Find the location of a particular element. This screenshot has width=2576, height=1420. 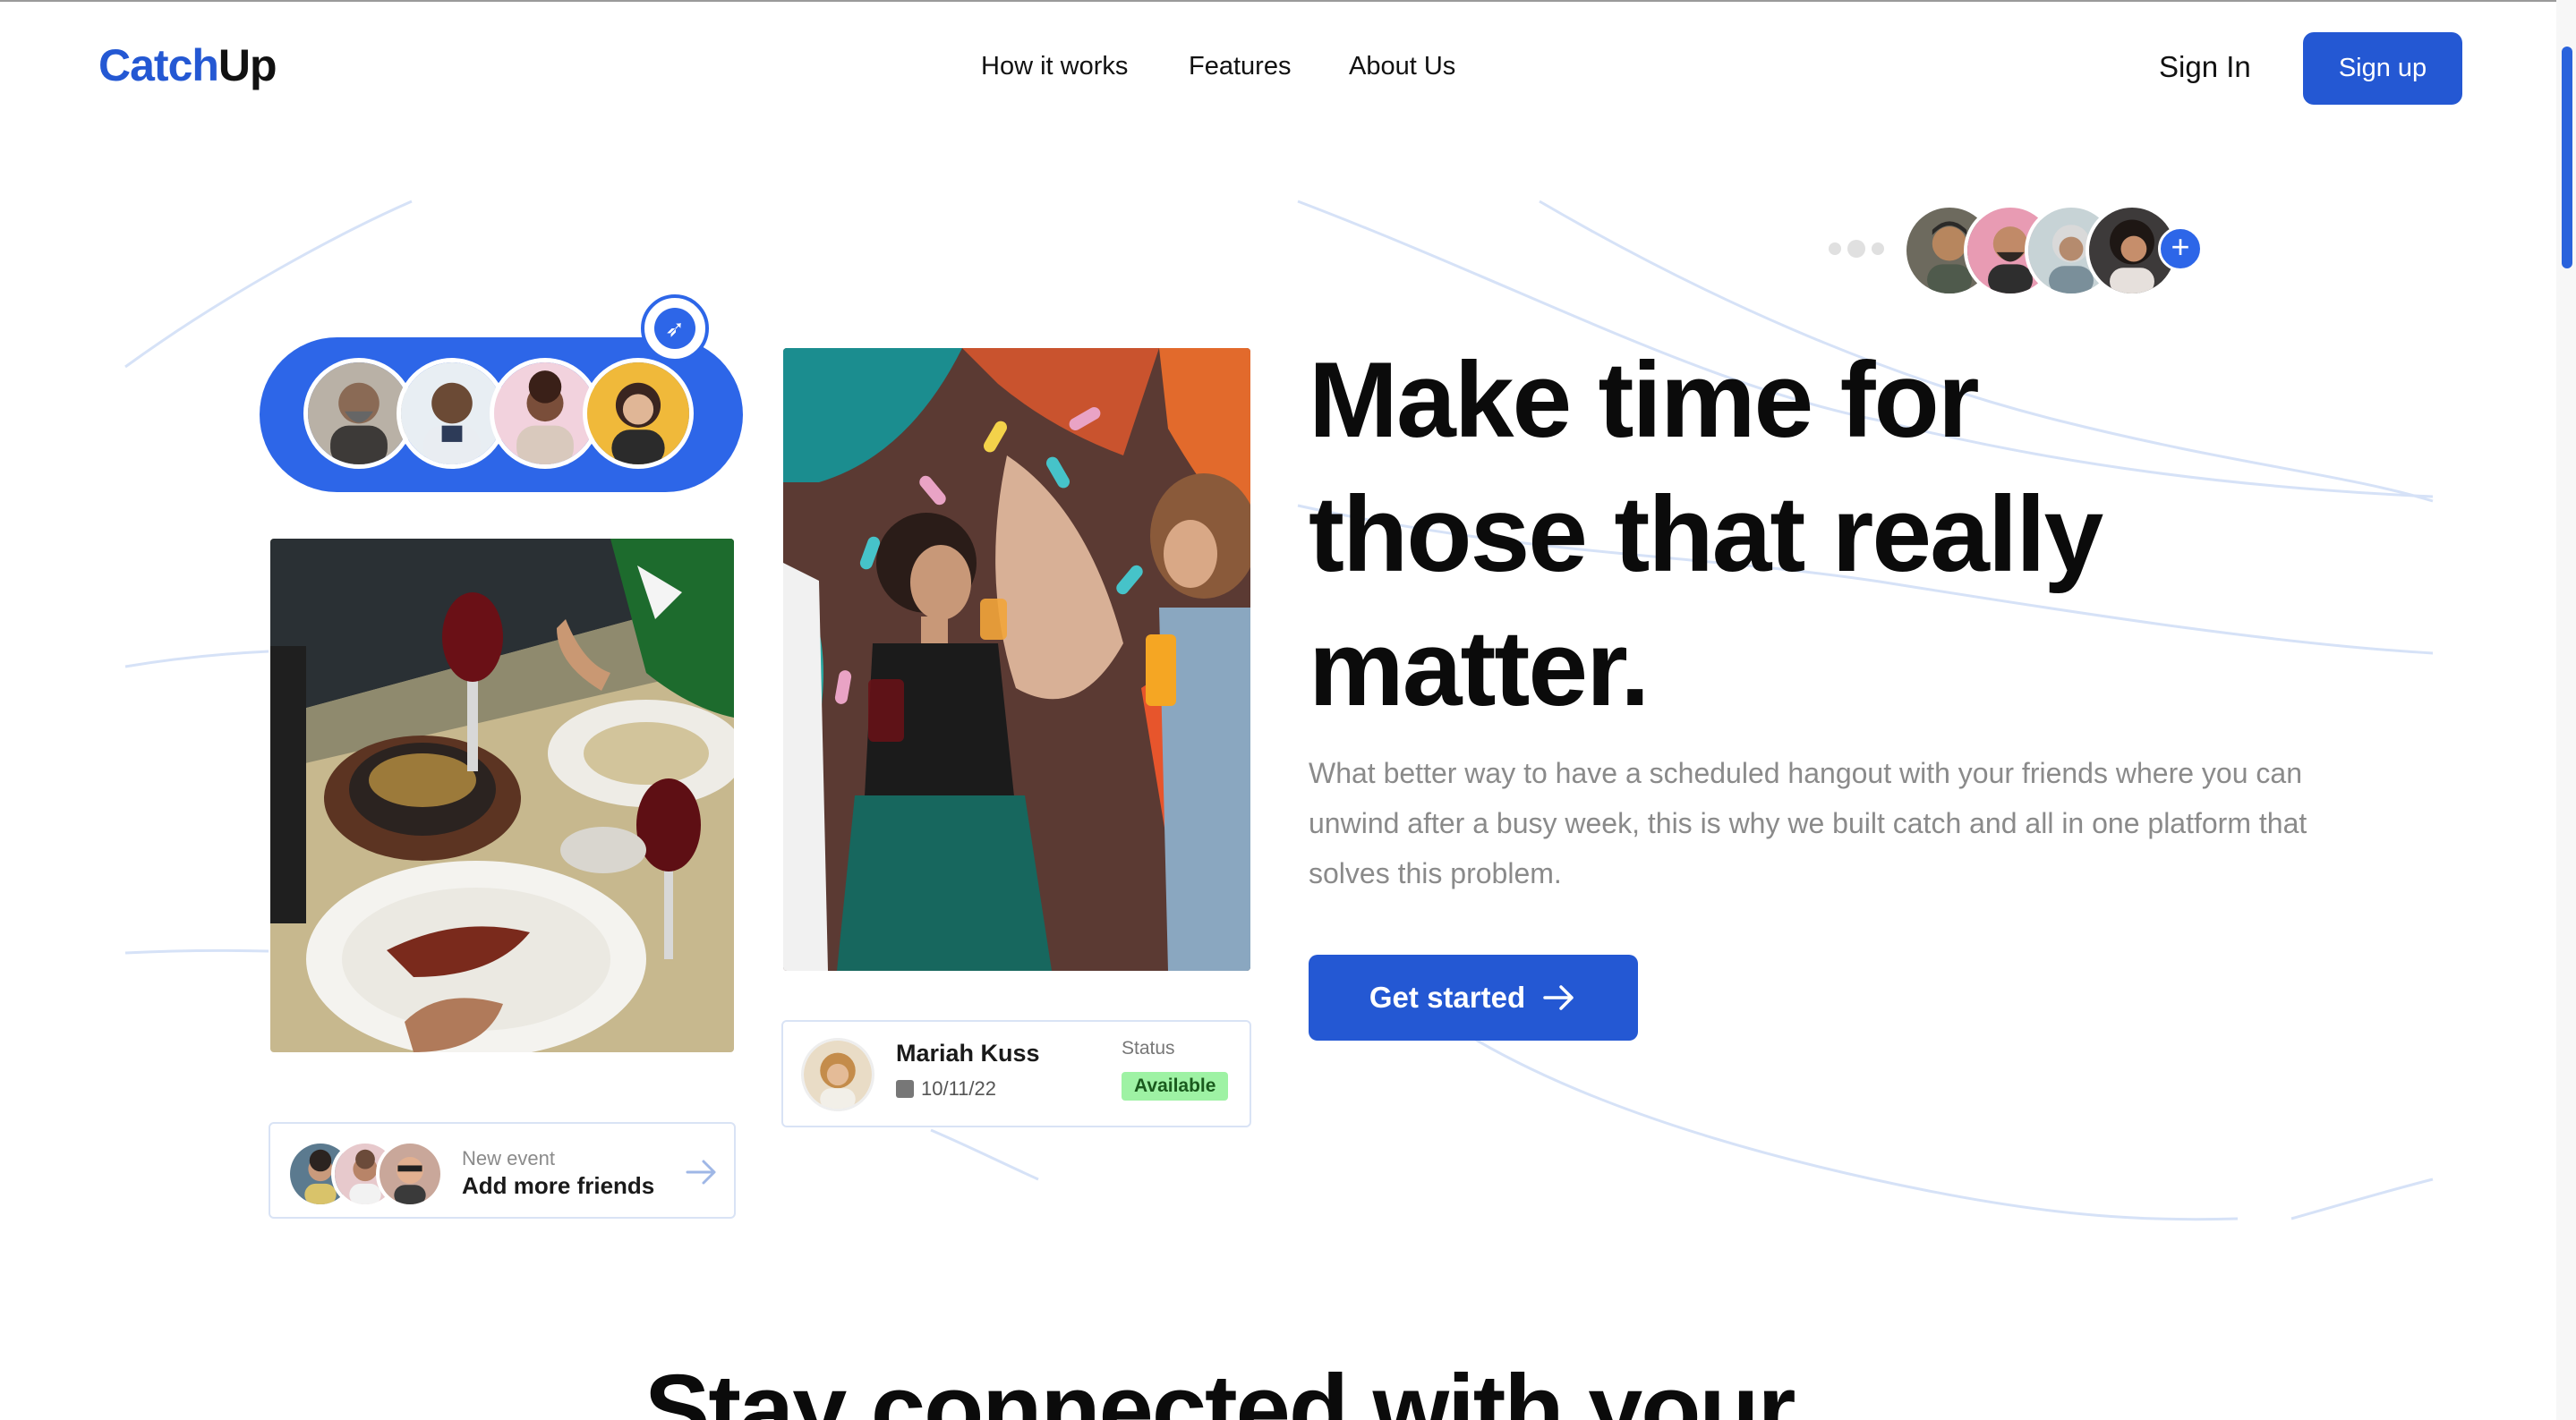

section-title: Stay connected with your is located at coordinates (1220, 1387).